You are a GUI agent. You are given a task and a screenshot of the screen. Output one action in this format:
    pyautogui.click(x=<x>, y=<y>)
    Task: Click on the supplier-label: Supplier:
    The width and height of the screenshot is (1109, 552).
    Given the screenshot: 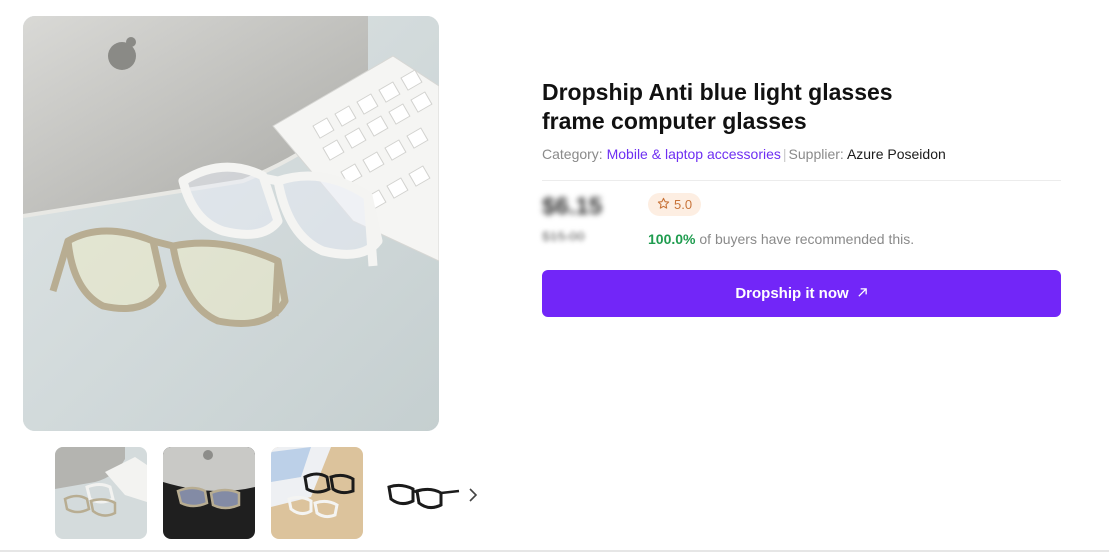 What is the action you would take?
    pyautogui.click(x=816, y=154)
    